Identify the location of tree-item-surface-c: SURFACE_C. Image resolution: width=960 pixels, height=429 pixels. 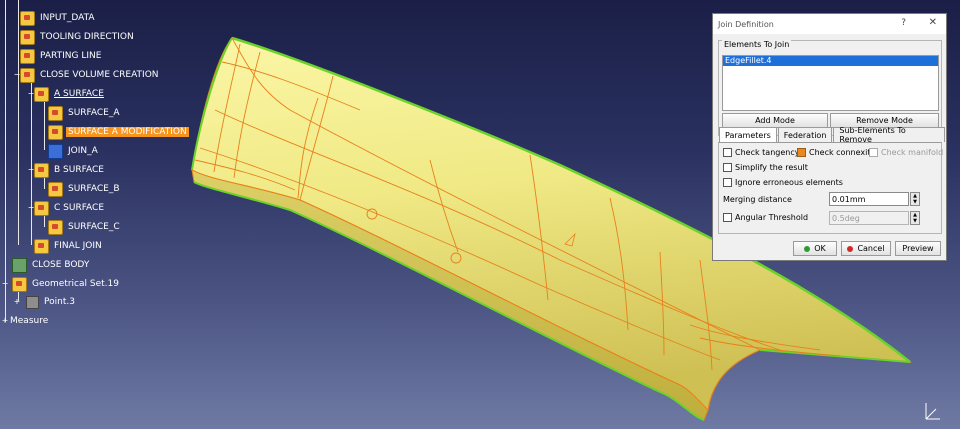
(85, 227).